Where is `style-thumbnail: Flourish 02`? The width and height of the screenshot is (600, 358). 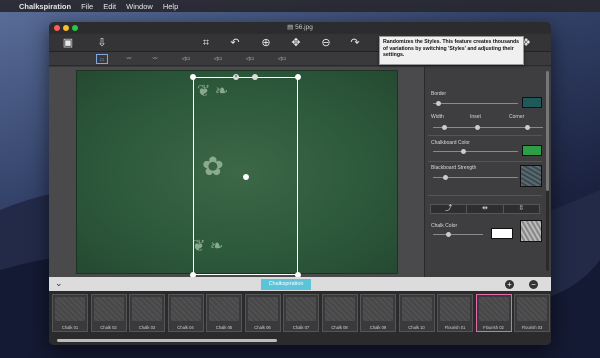 style-thumbnail: Flourish 02 is located at coordinates (493, 313).